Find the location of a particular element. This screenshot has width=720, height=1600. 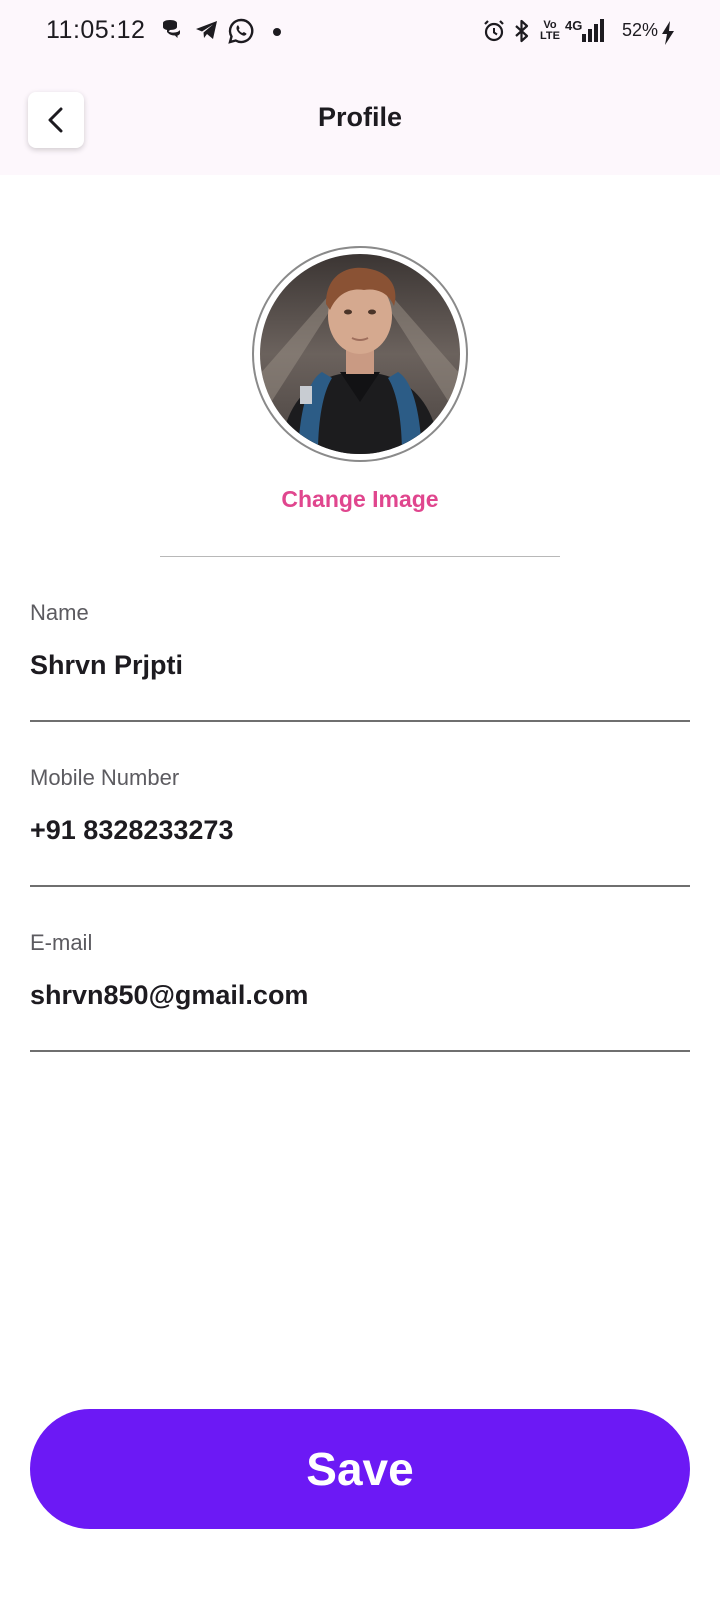

telegram-icon is located at coordinates (206, 30).